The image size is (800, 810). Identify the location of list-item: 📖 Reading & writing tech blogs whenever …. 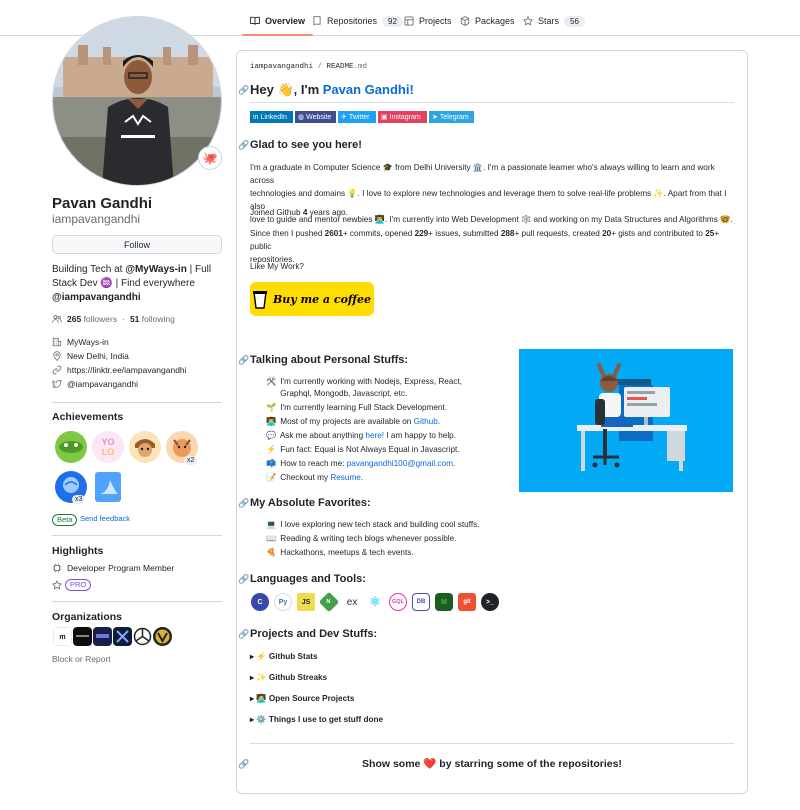
(416, 539).